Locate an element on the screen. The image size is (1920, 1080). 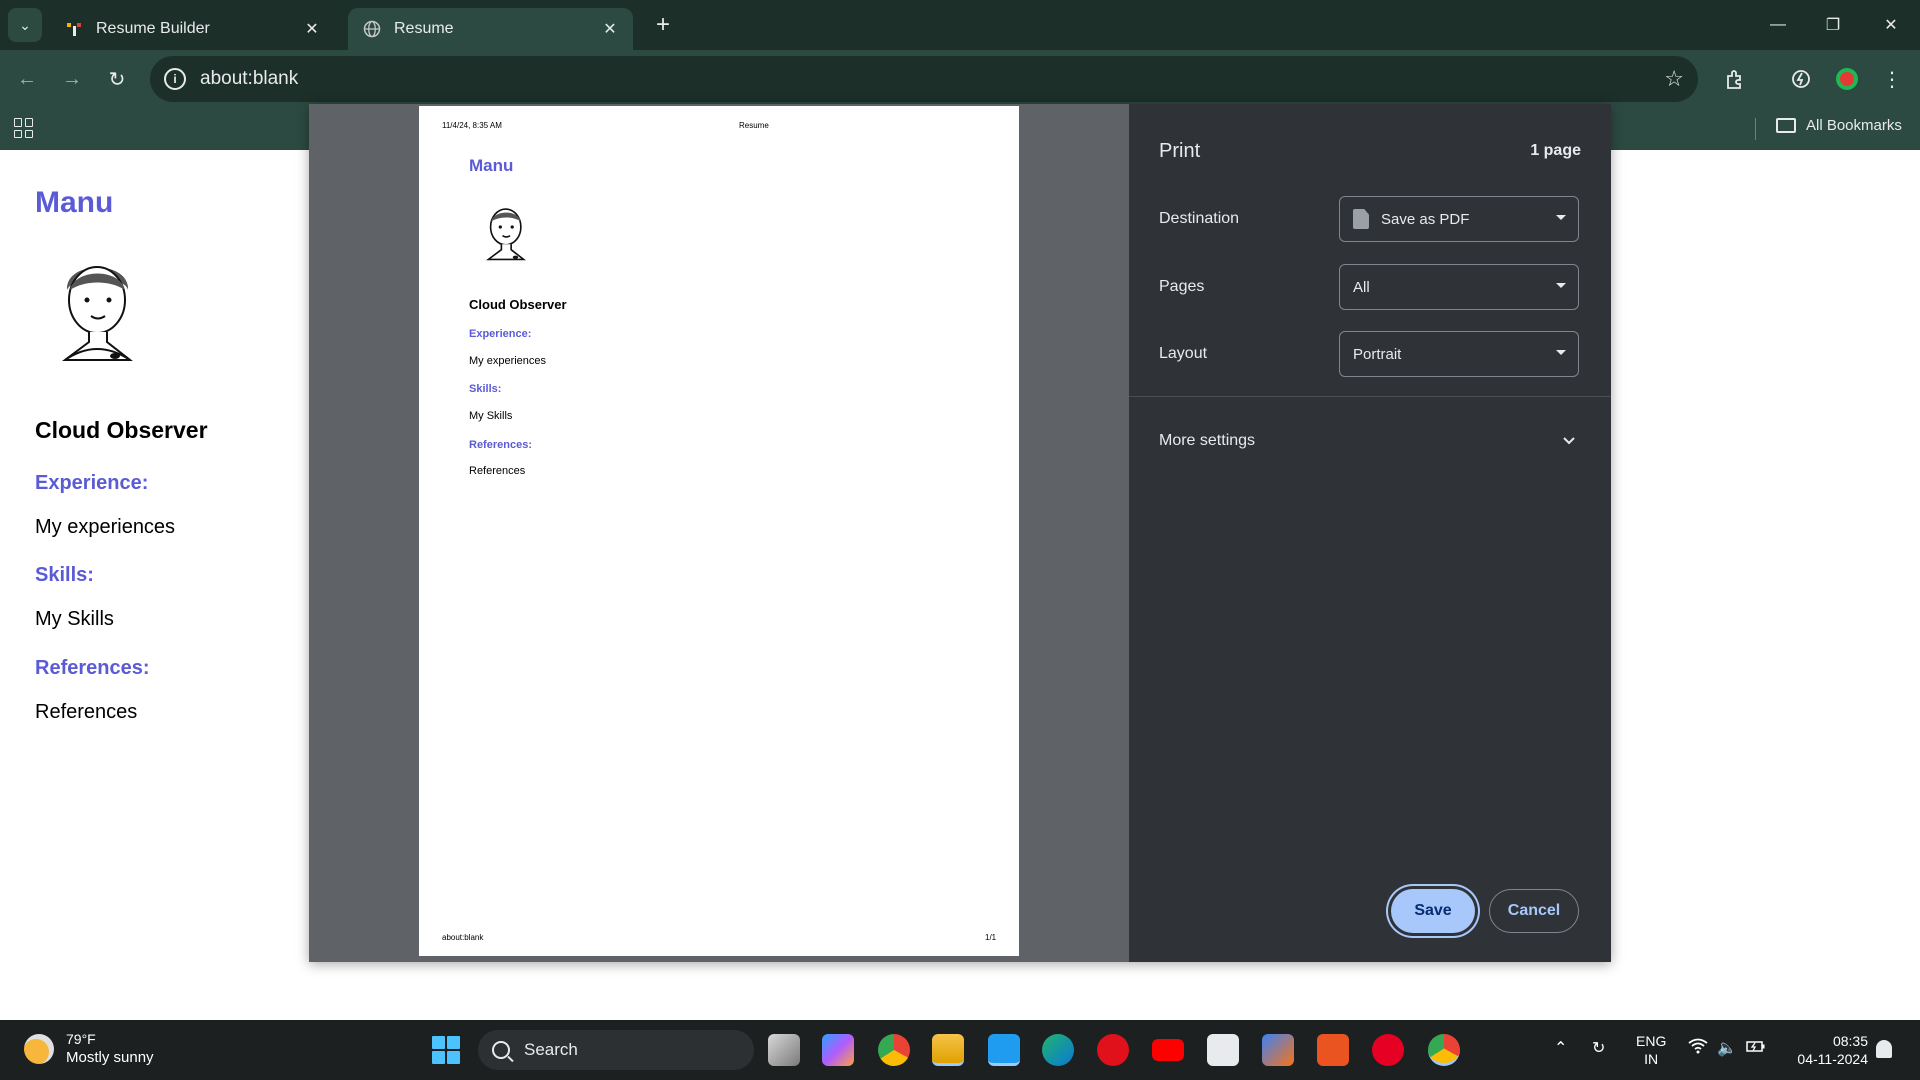
start-button is located at coordinates (446, 1050).